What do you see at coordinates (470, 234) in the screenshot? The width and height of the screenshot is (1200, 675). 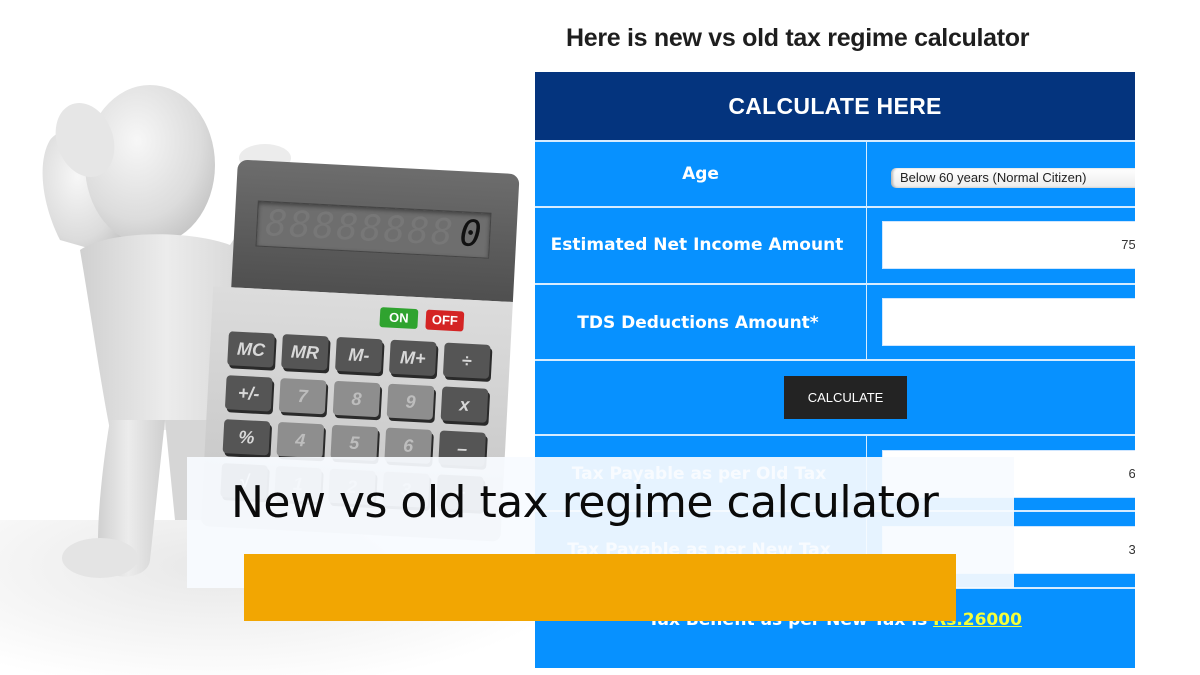 I see `lcd-value: 0` at bounding box center [470, 234].